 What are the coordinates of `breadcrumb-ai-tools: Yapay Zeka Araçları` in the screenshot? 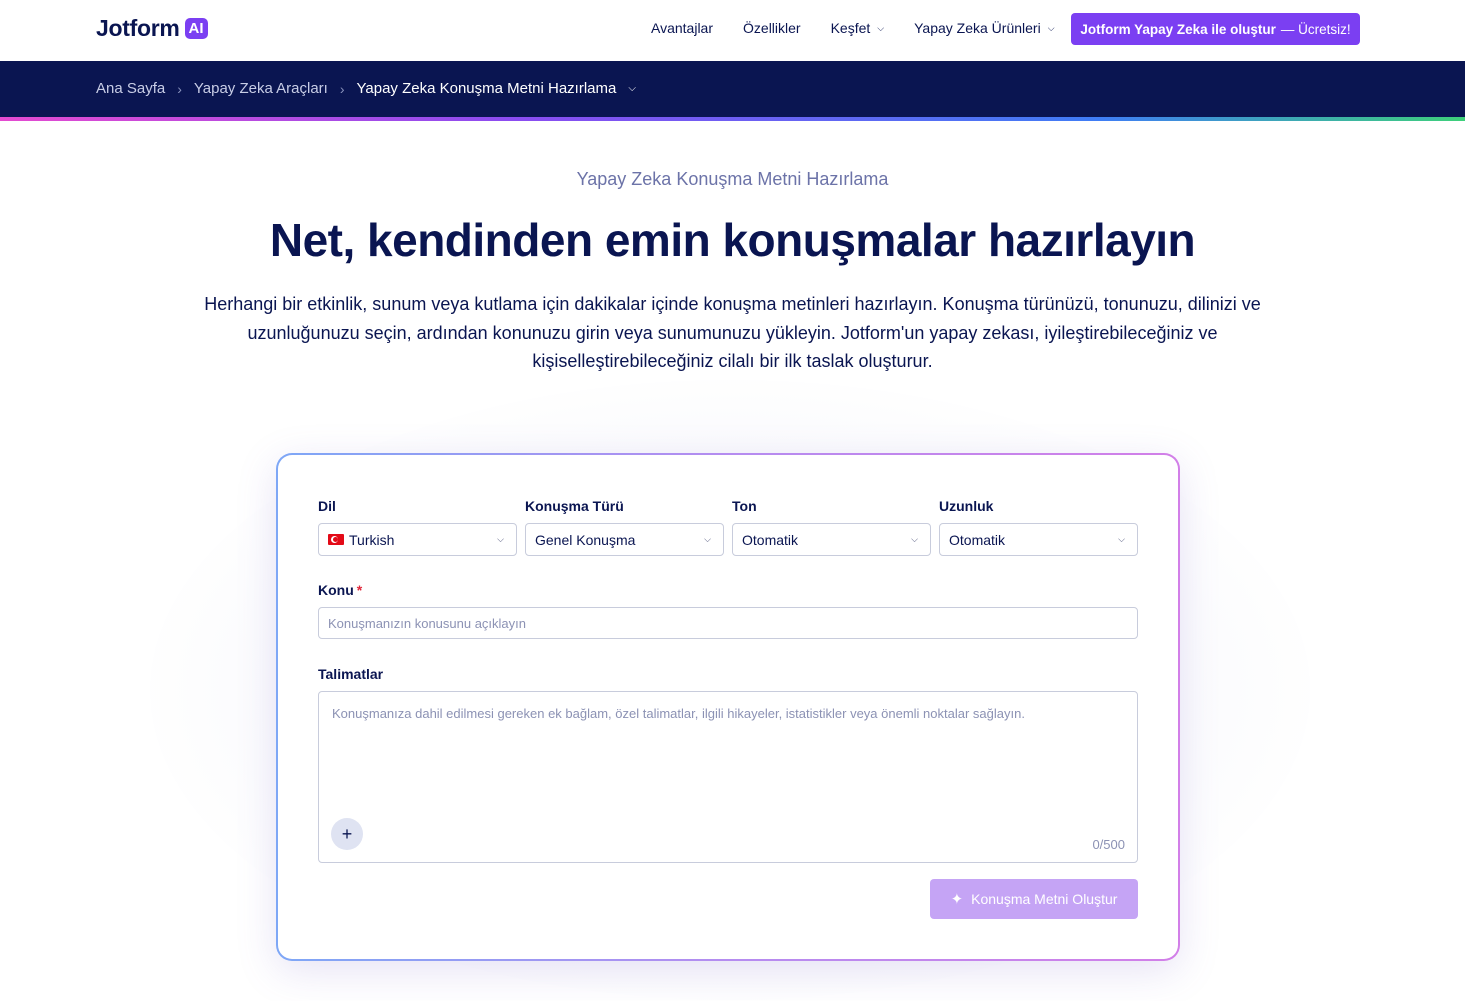 It's located at (261, 88).